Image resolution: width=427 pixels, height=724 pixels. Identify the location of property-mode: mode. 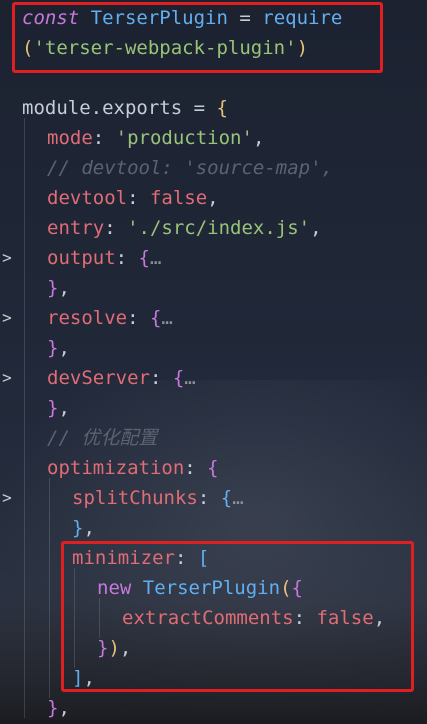
(70, 138).